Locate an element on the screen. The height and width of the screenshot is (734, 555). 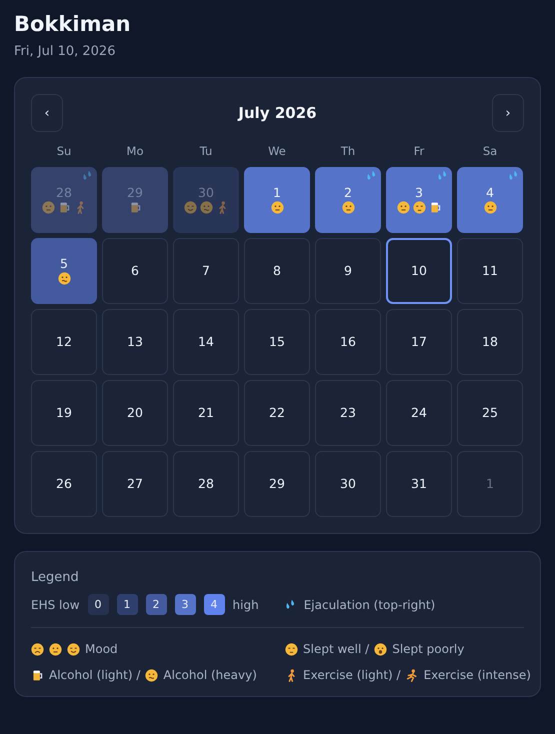
day-number: 18 is located at coordinates (490, 342).